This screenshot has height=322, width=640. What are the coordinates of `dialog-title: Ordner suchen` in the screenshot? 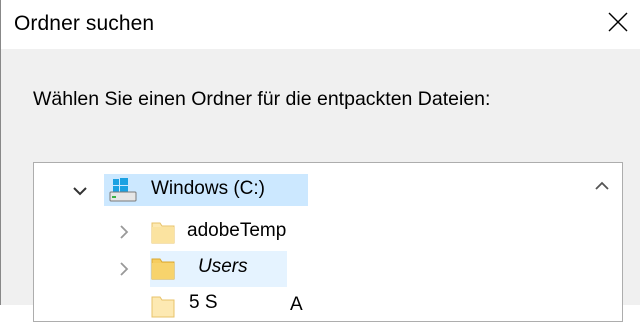 It's located at (84, 23).